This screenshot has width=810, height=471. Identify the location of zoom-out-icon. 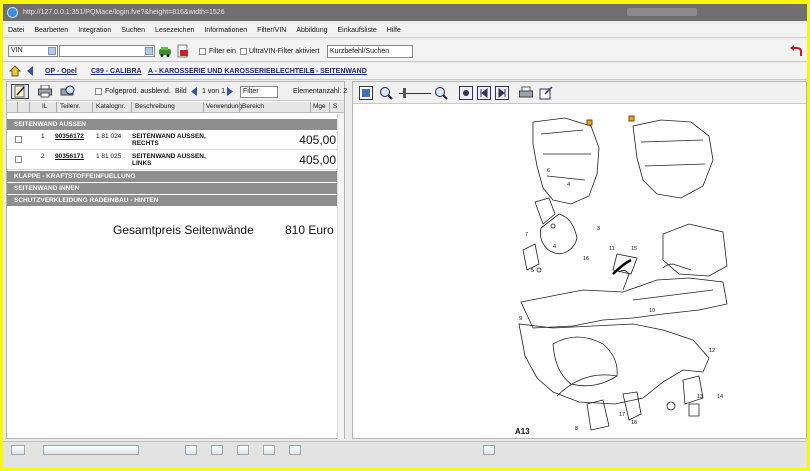
(386, 93).